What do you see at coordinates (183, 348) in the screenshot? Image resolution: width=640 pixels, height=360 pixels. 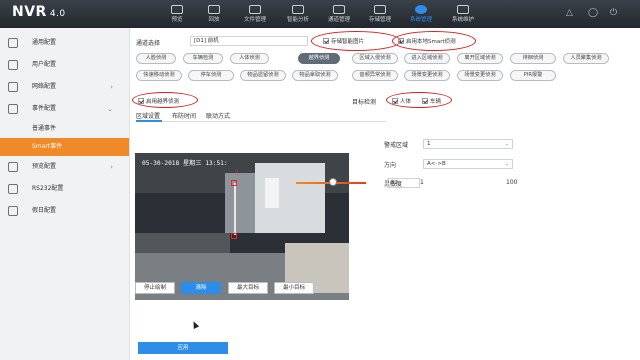 I see `apply-button: 应用` at bounding box center [183, 348].